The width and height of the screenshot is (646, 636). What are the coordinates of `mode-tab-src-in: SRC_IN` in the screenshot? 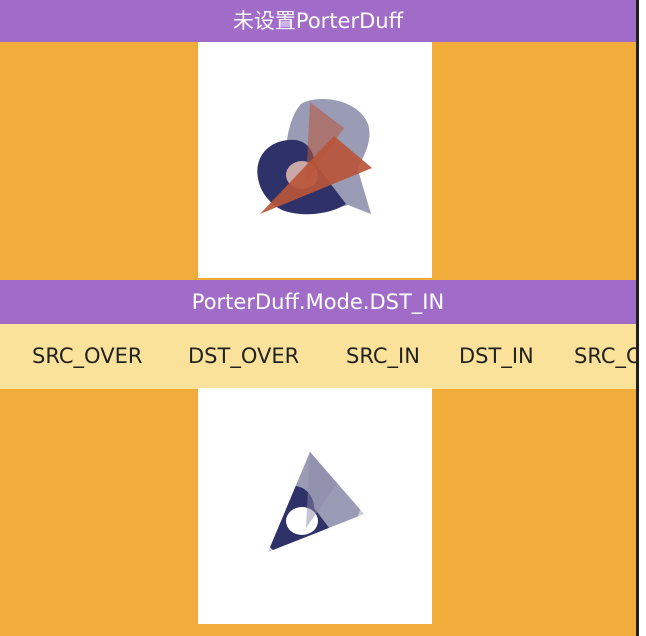 It's located at (383, 356).